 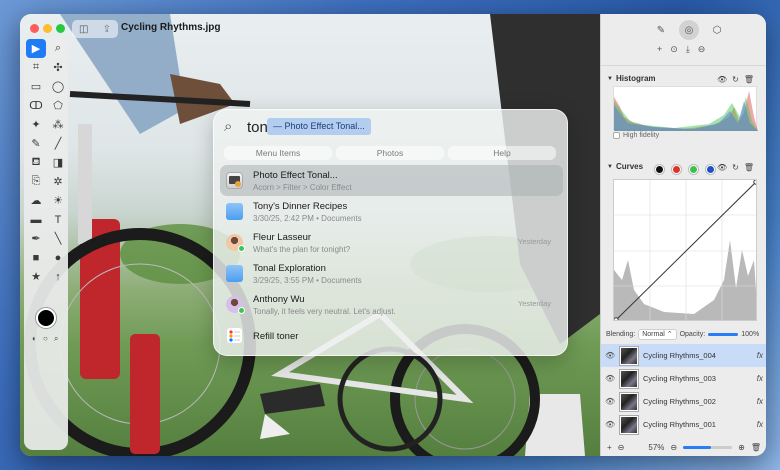 I want to click on rect-select-icon: ▭, so click(x=36, y=86).